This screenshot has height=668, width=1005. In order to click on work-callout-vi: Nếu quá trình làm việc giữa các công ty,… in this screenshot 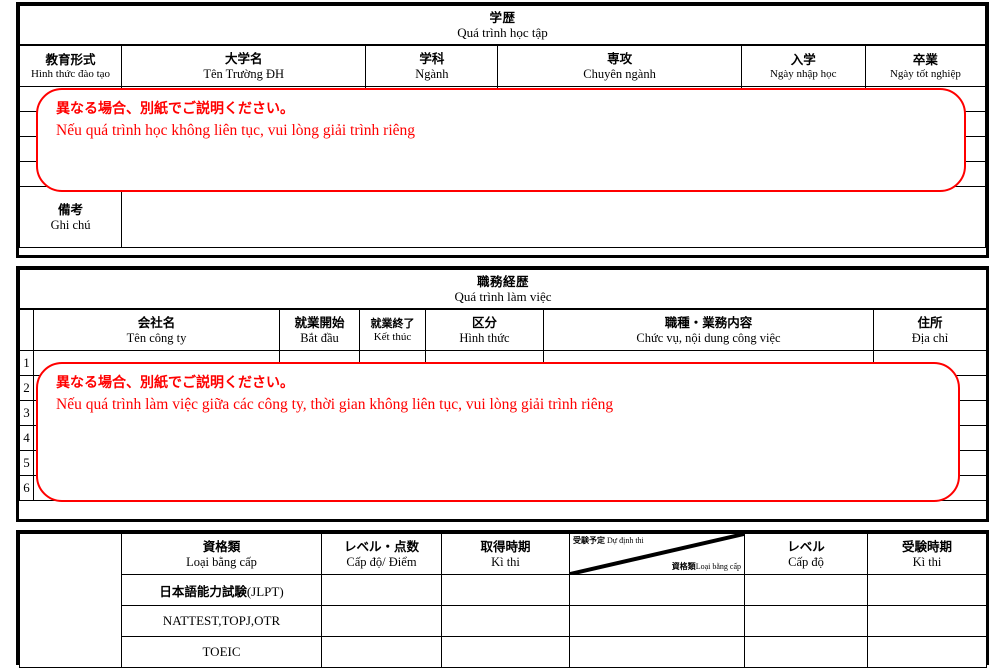, I will do `click(335, 404)`.